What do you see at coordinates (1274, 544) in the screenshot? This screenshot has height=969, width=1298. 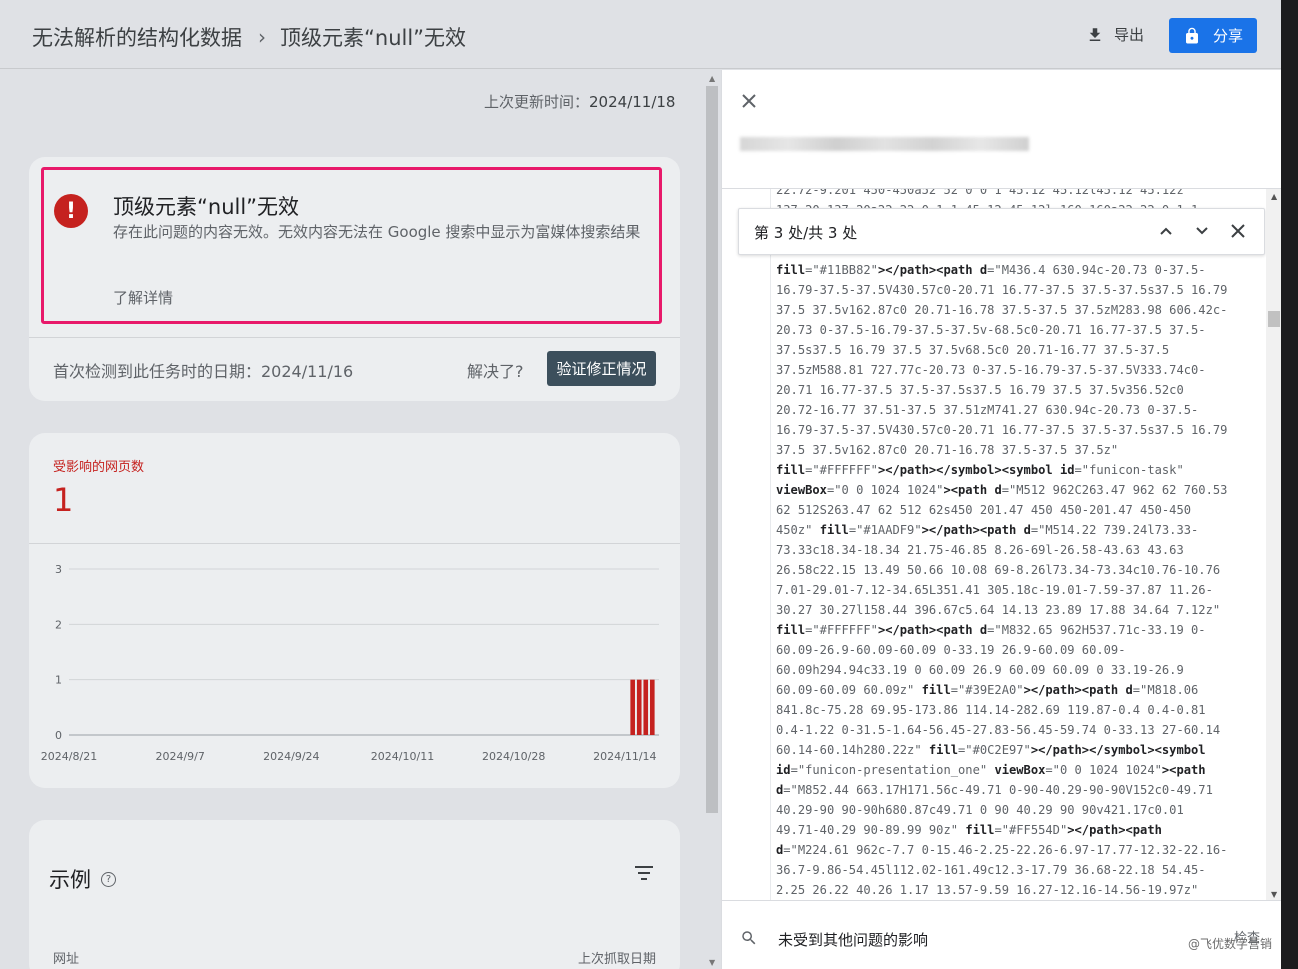 I see `code-scrollbar: ▲ ▼` at bounding box center [1274, 544].